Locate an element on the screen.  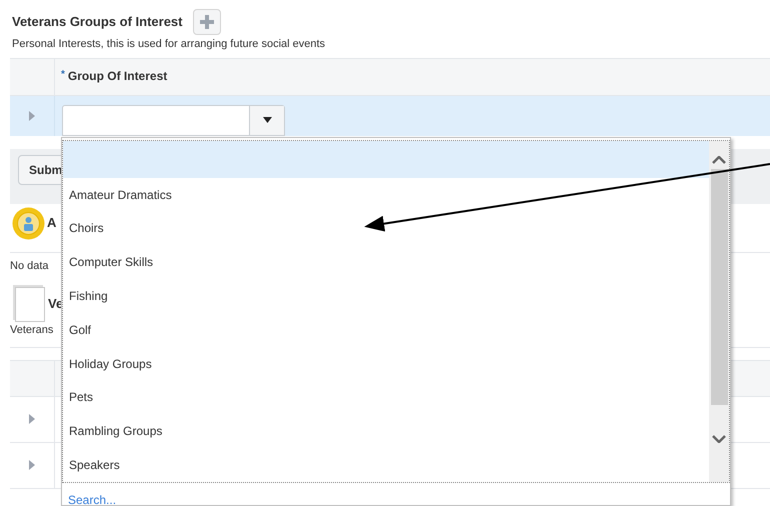
image-placeholder is located at coordinates (30, 304).